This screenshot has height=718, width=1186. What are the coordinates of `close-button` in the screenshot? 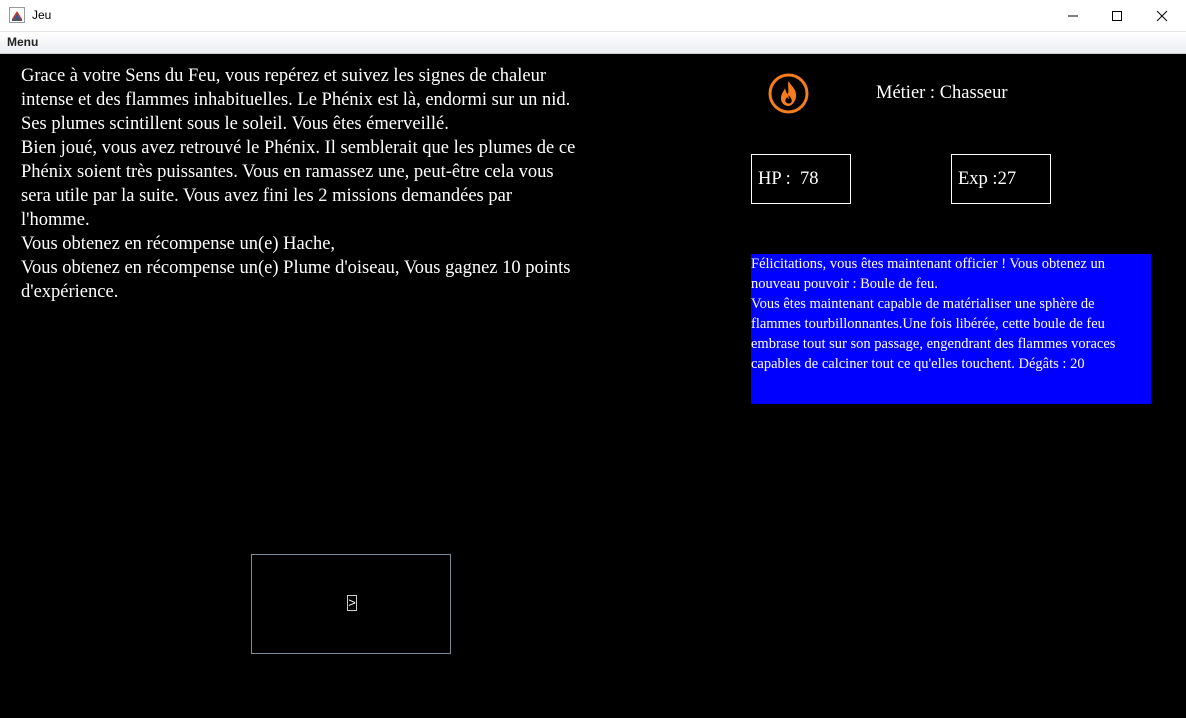 It's located at (1162, 15).